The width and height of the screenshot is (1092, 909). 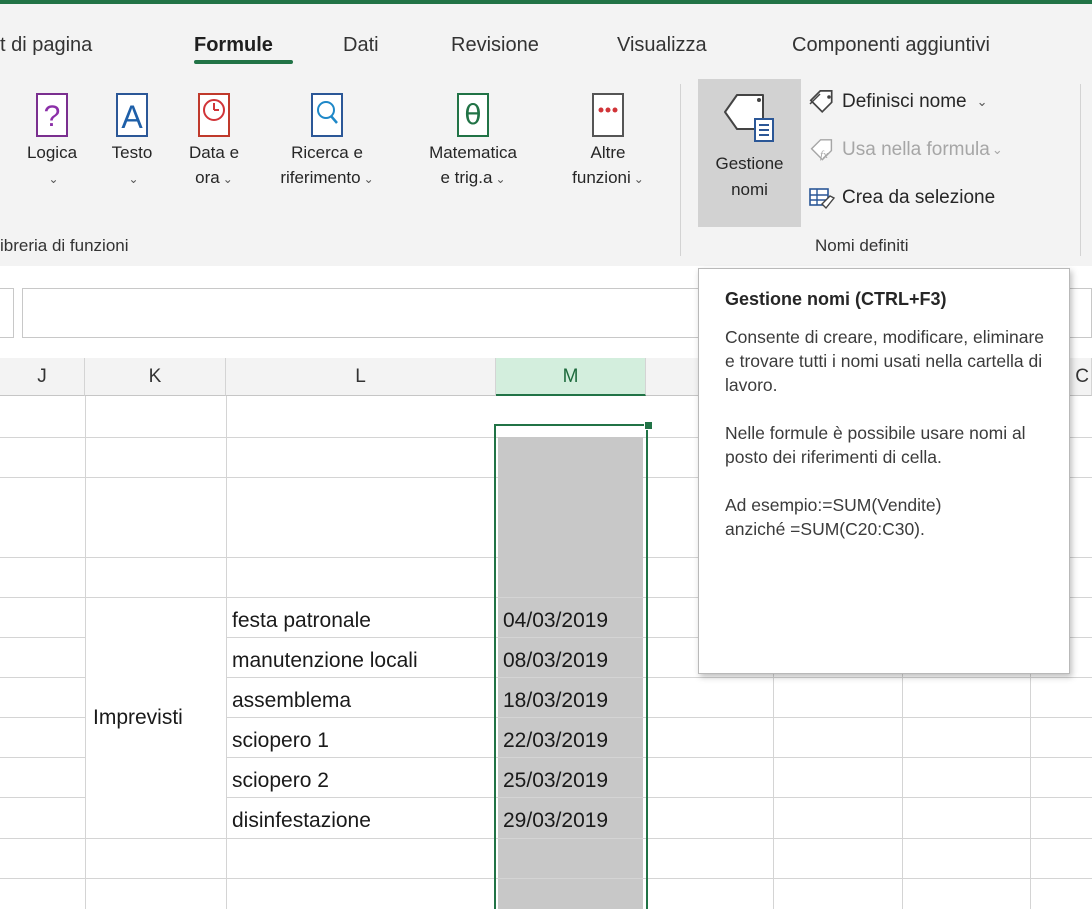 What do you see at coordinates (891, 45) in the screenshot?
I see `tab-componenti-aggiuntivi: Componenti aggiuntivi` at bounding box center [891, 45].